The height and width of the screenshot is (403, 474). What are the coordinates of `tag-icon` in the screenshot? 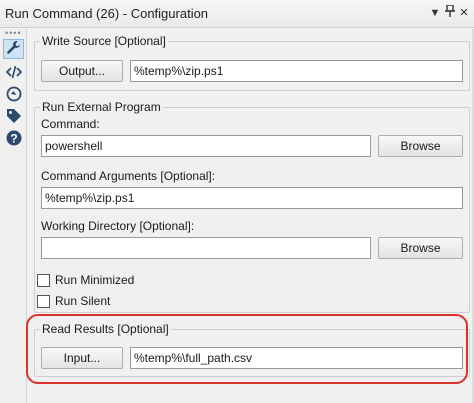 It's located at (14, 117).